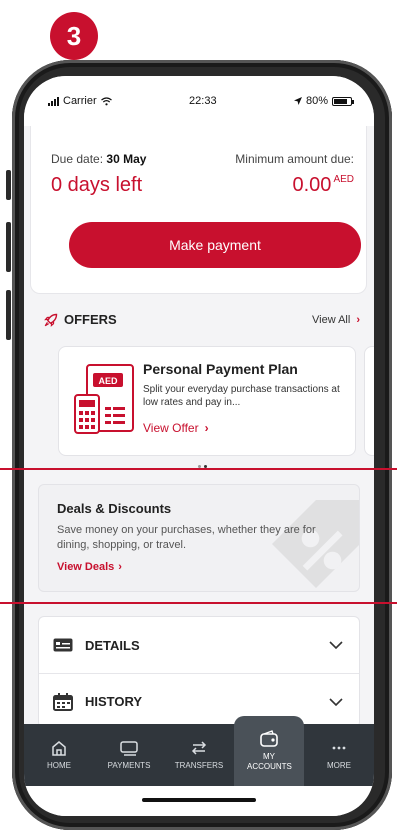 This screenshot has height=830, width=397. I want to click on tab-more: MORE, so click(339, 755).